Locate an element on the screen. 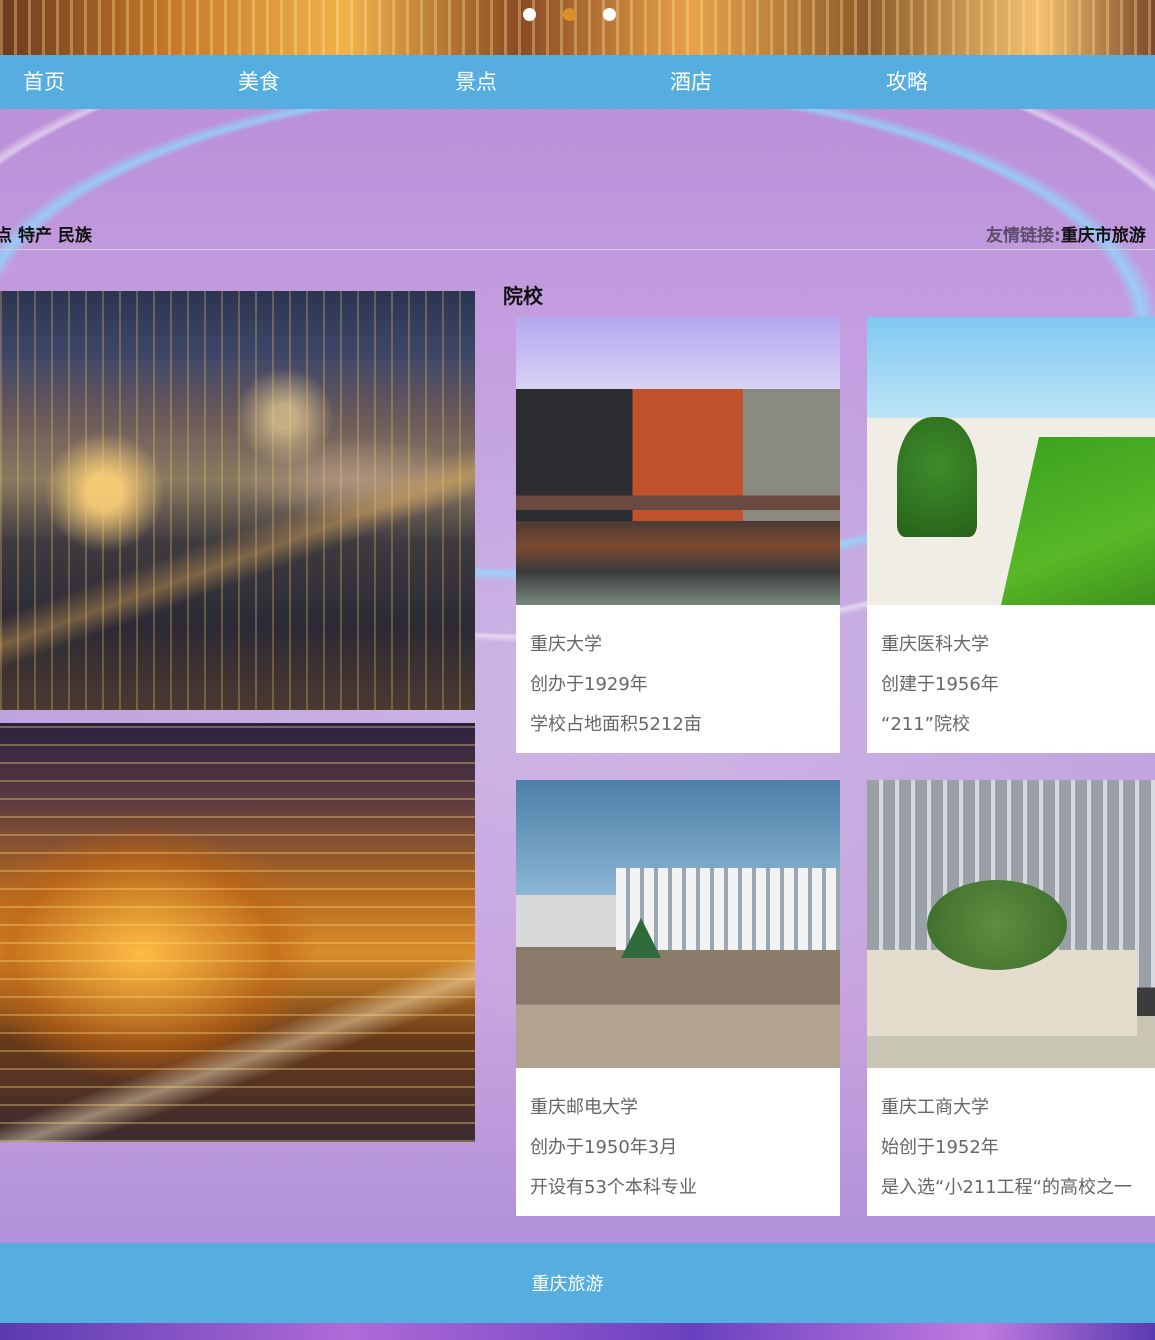 Image resolution: width=1155 pixels, height=1340 pixels. university-founded: 始创于1952年 is located at coordinates (940, 1147).